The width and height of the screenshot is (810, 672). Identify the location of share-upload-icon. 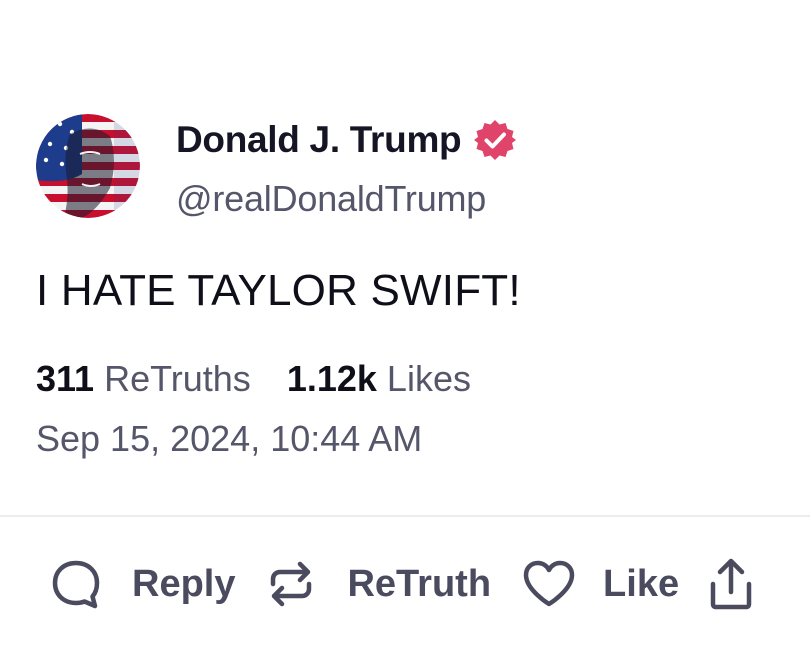
(731, 584).